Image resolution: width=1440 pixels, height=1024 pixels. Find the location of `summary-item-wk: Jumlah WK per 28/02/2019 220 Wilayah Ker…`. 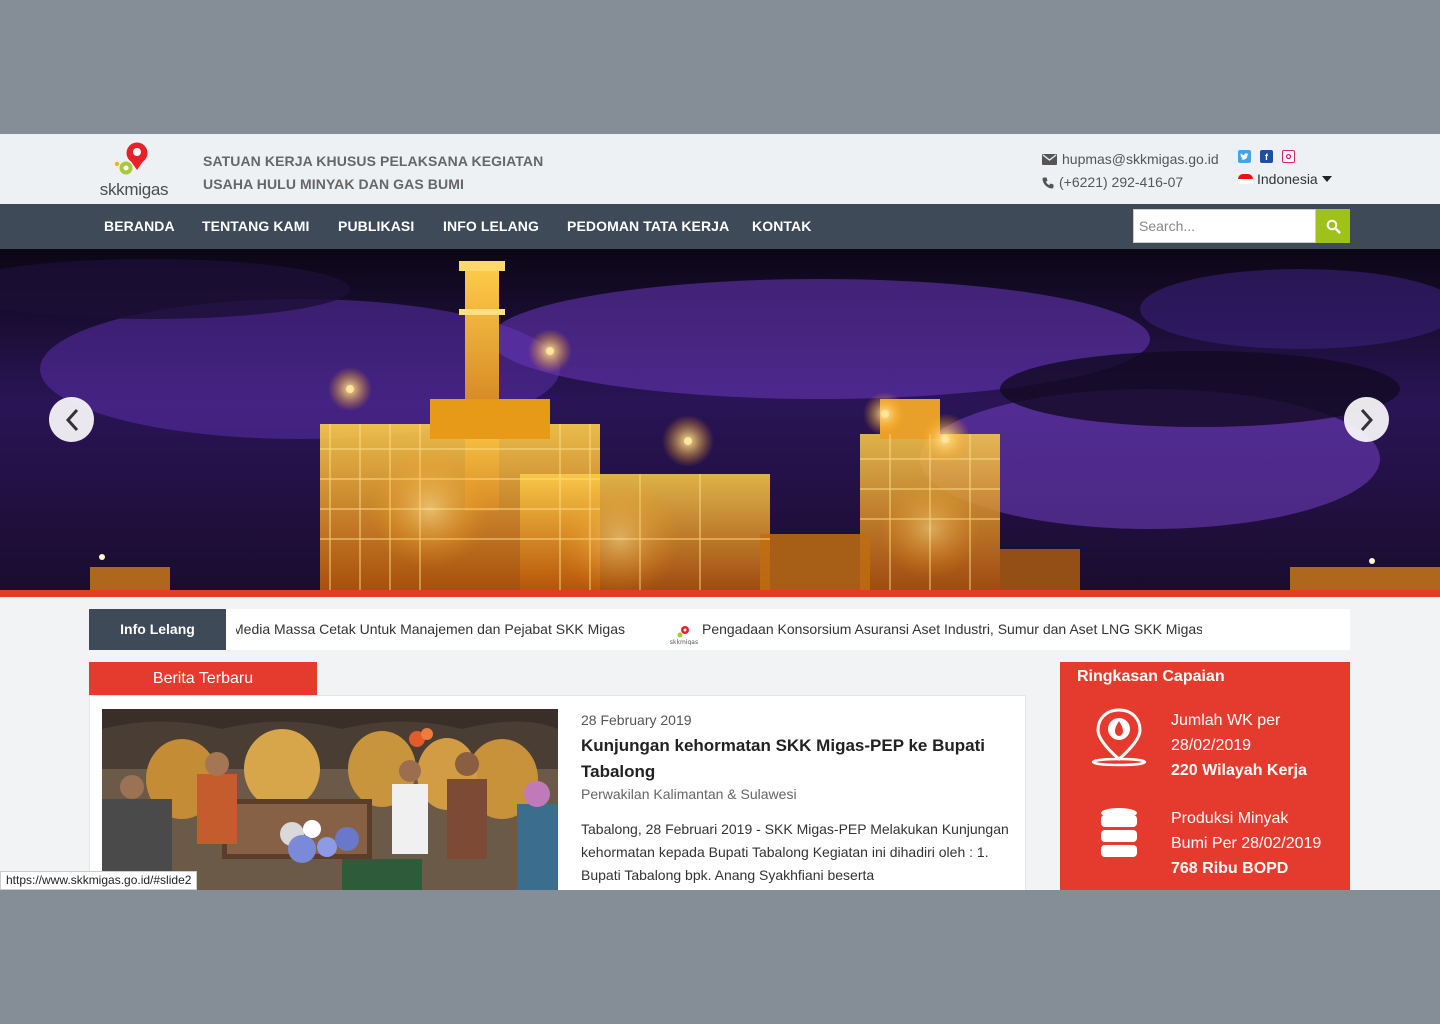

summary-item-wk: Jumlah WK per 28/02/2019 220 Wilayah Ker… is located at coordinates (1239, 745).